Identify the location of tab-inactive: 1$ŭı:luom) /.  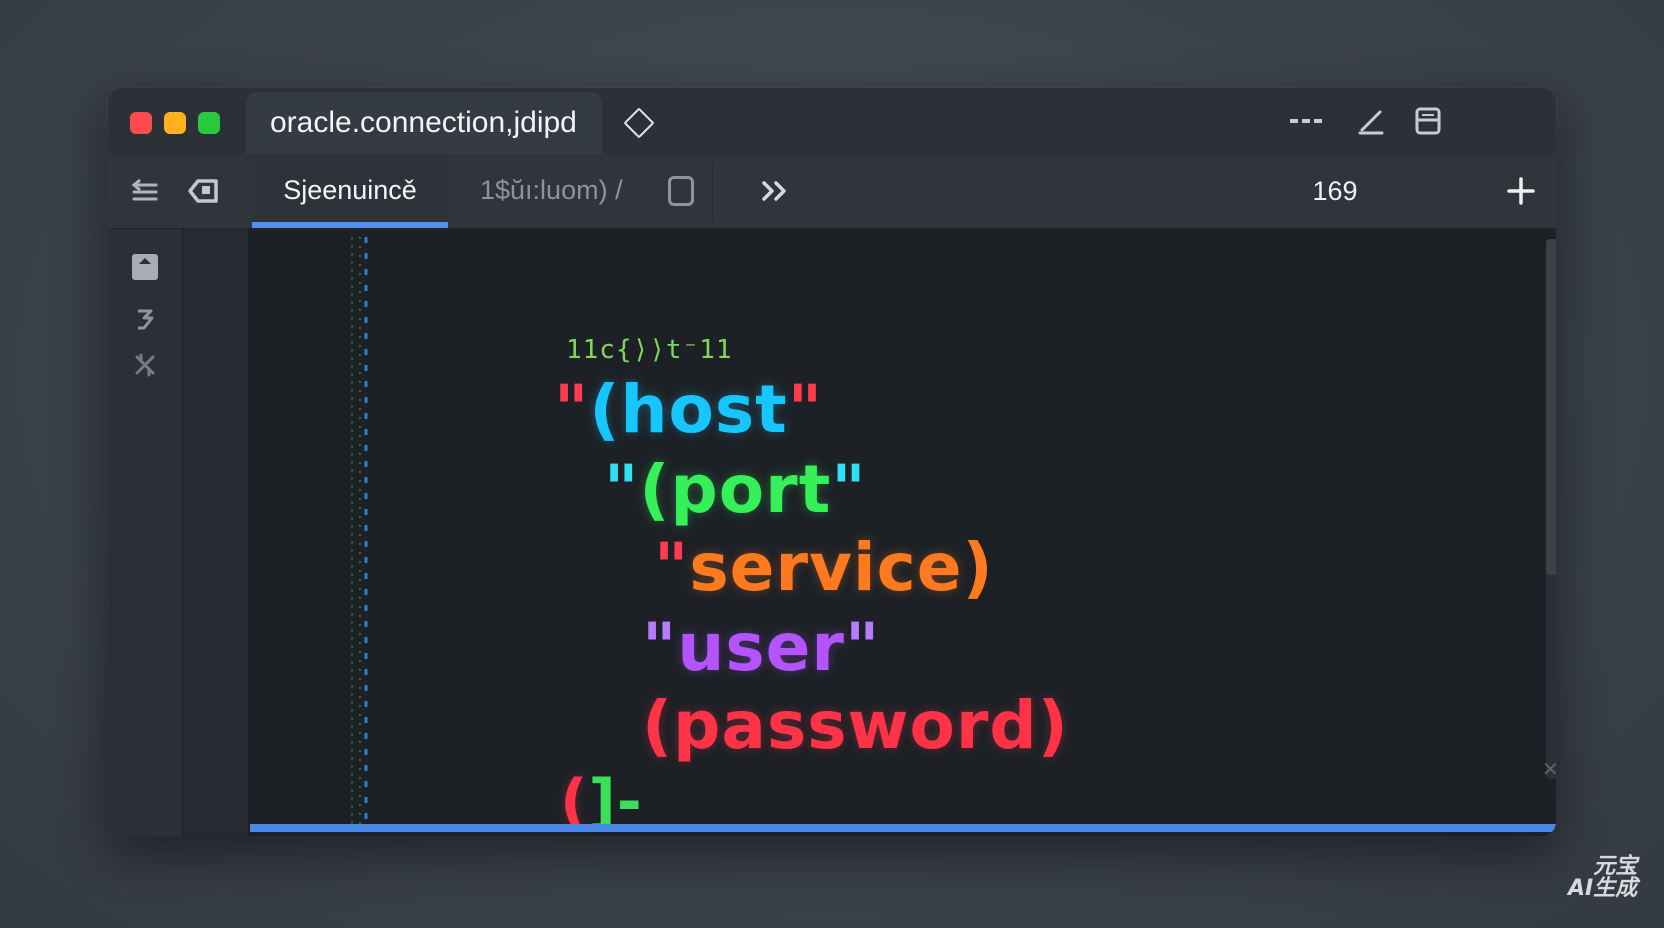
(551, 191).